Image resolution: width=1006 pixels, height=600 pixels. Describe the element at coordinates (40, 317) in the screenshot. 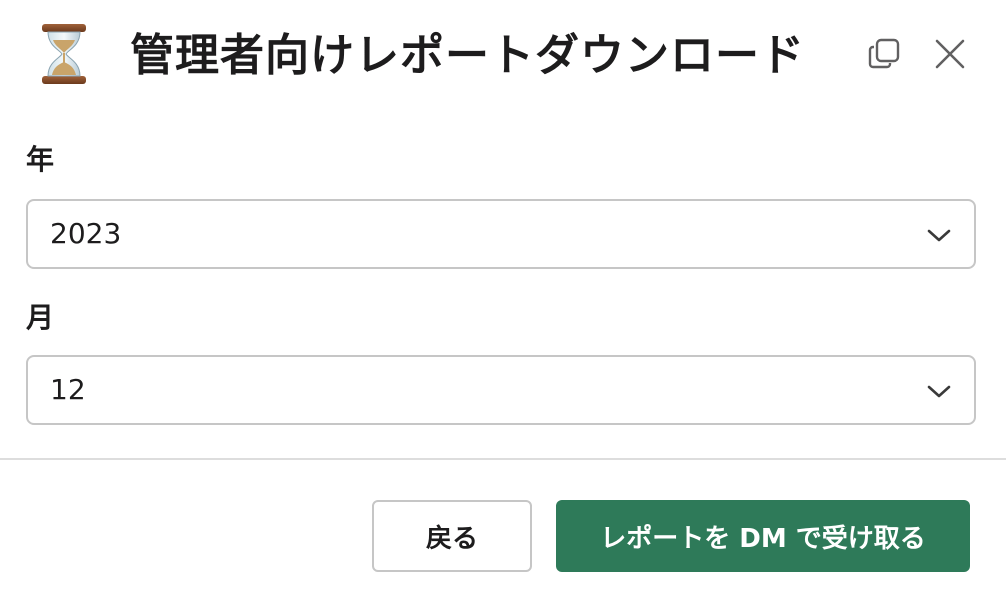

I see `month-label: 月` at that location.